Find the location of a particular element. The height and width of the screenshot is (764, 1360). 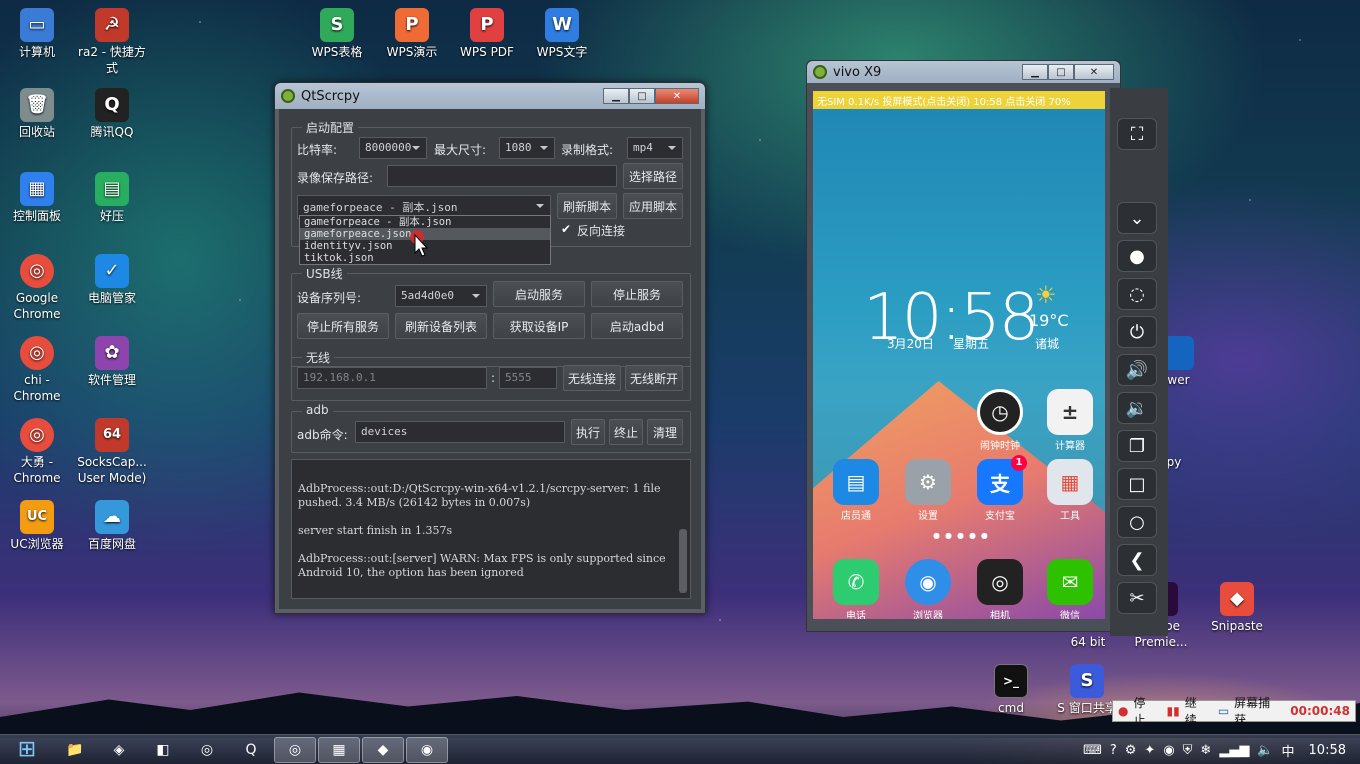

taskbar-qq-icon: Q is located at coordinates (251, 750).